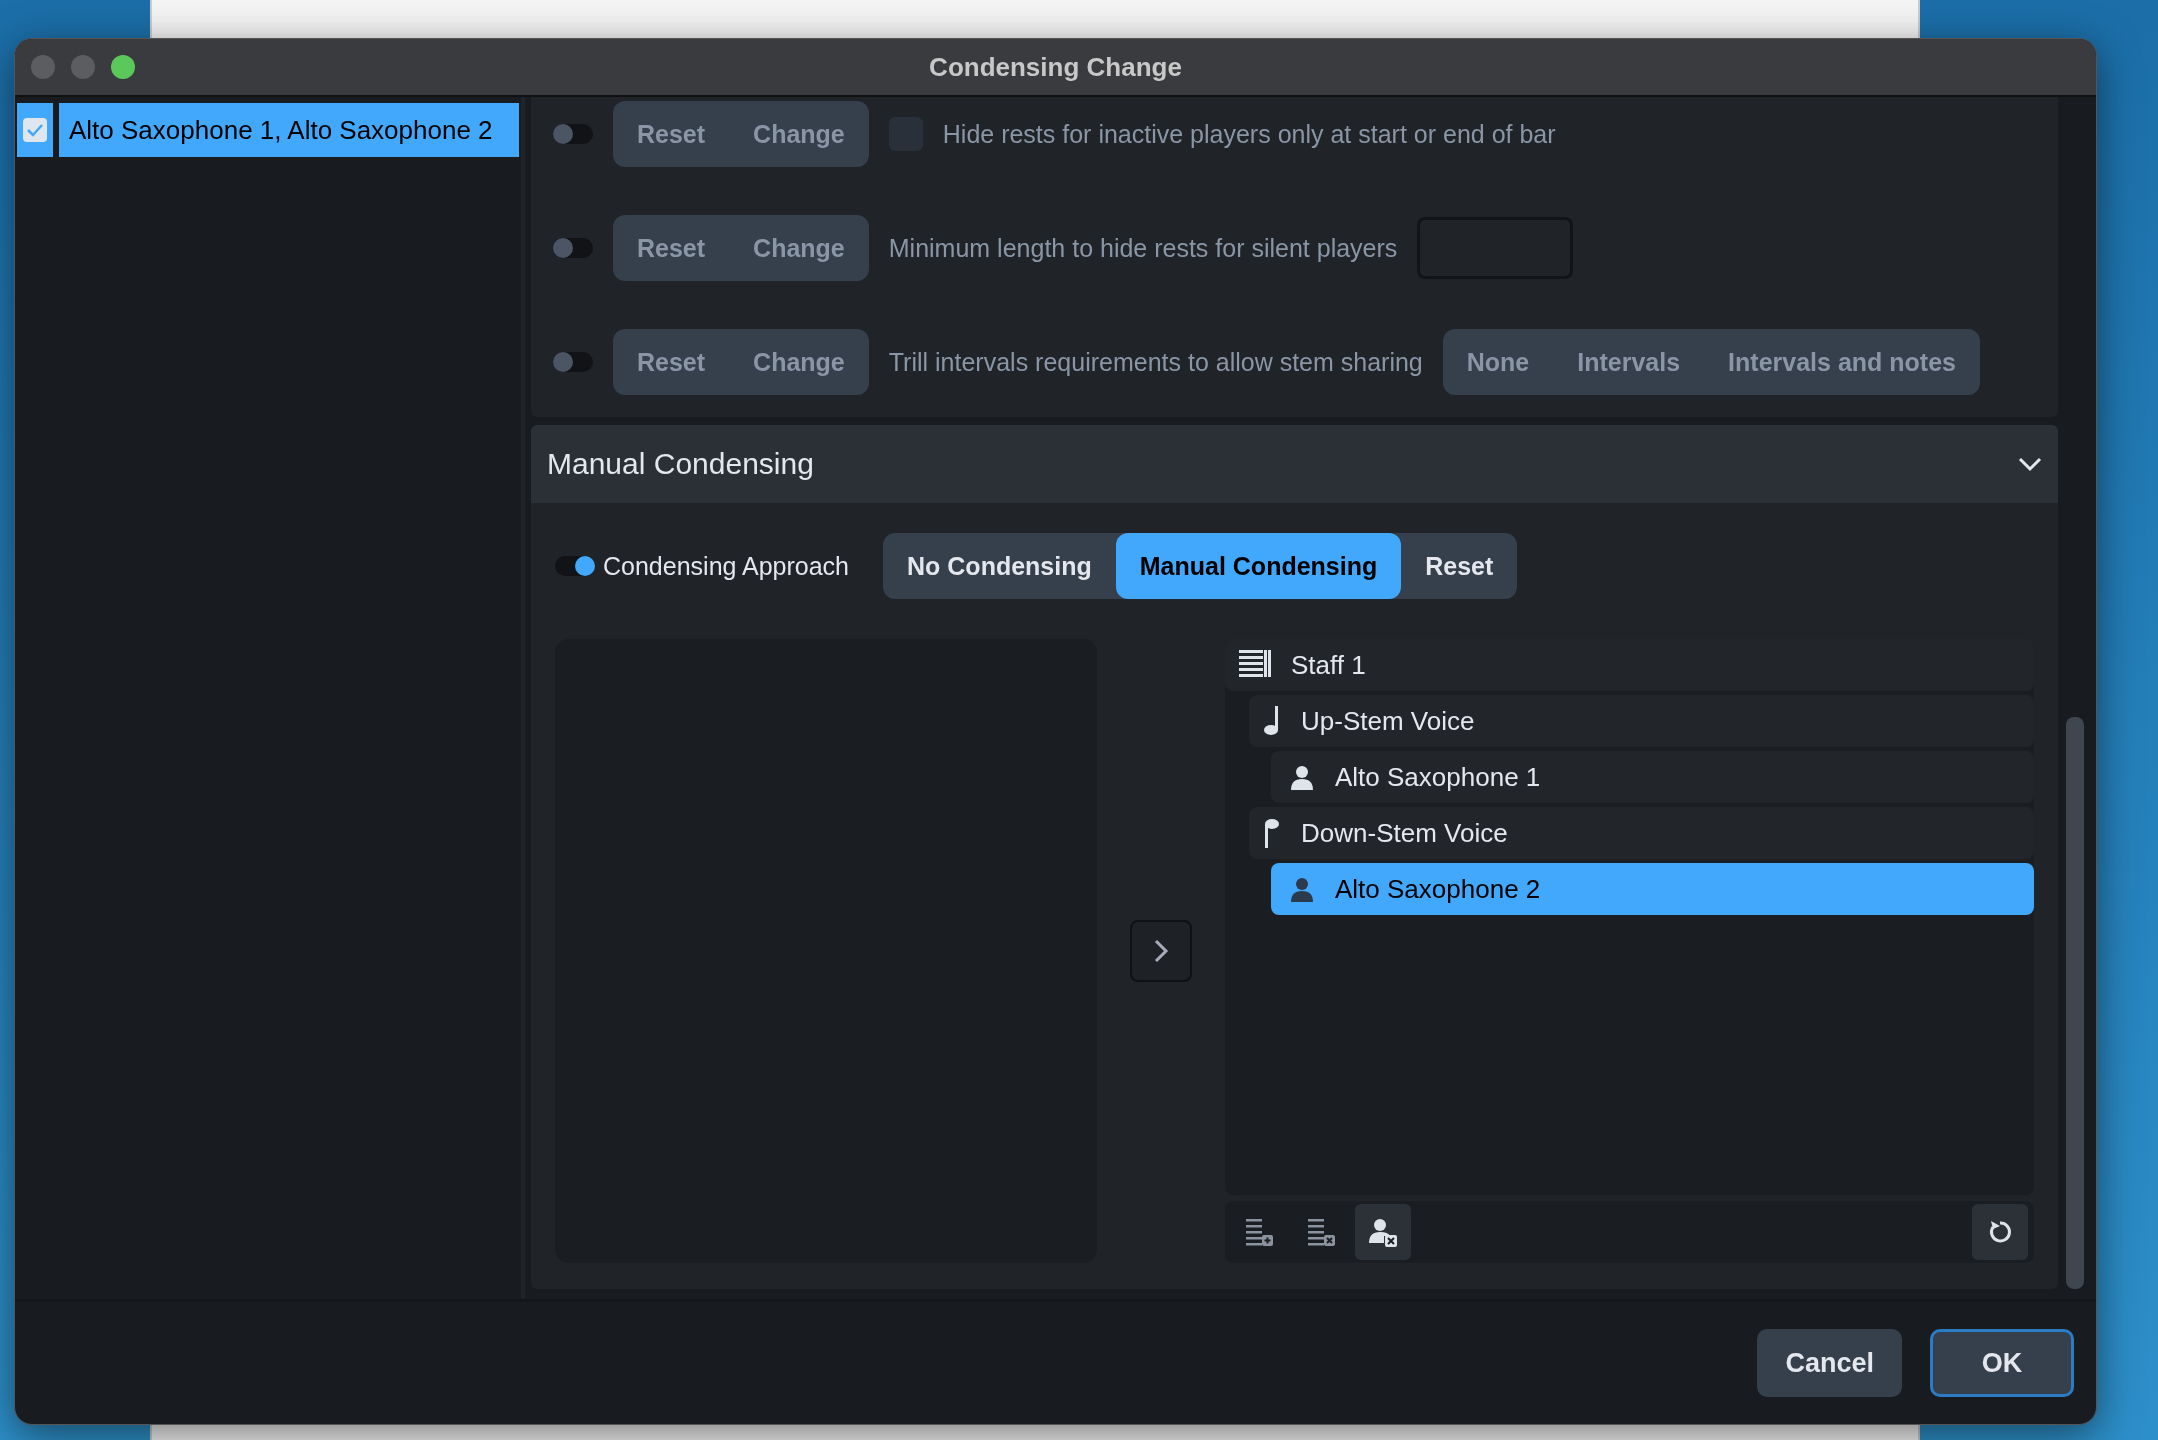 The height and width of the screenshot is (1440, 2158). I want to click on close-button, so click(43, 67).